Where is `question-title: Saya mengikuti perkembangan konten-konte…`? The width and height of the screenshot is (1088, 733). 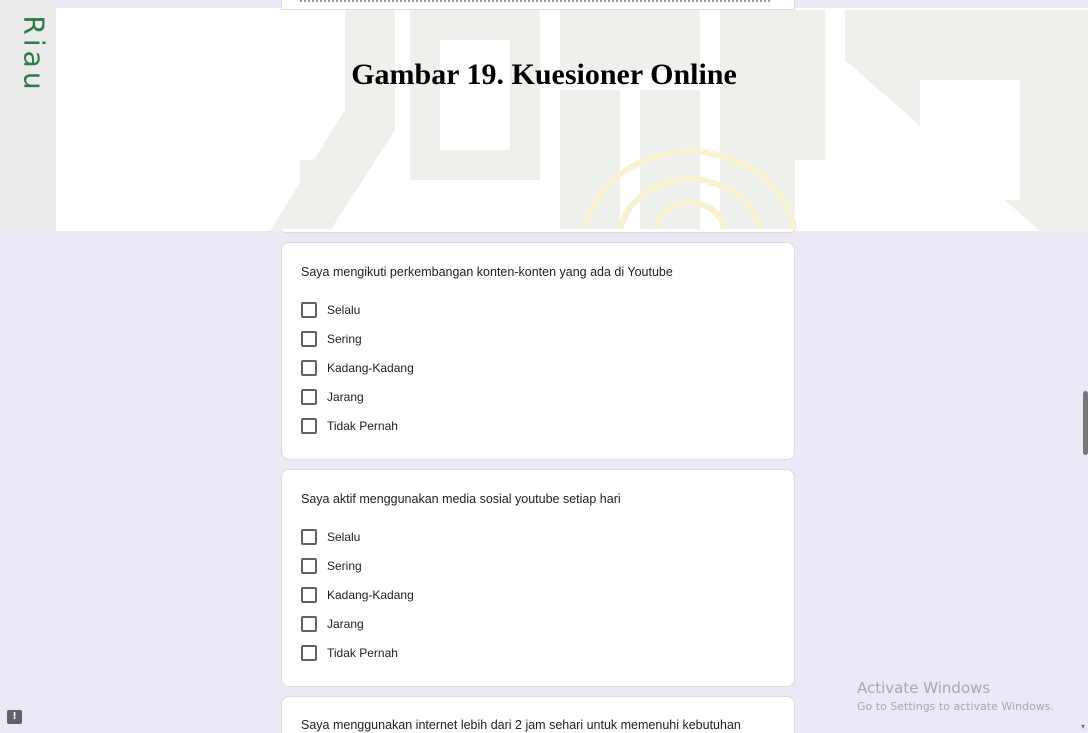 question-title: Saya mengikuti perkembangan konten-konte… is located at coordinates (487, 272).